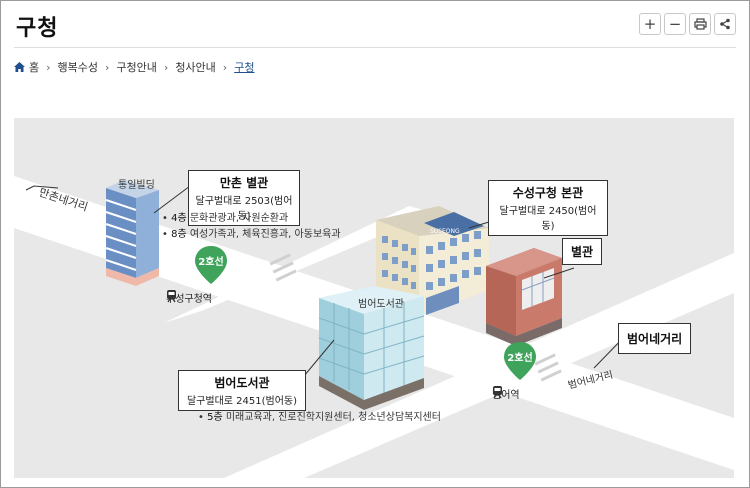 The width and height of the screenshot is (750, 488). I want to click on tongil-building-label: 통일빌딩, so click(136, 185).